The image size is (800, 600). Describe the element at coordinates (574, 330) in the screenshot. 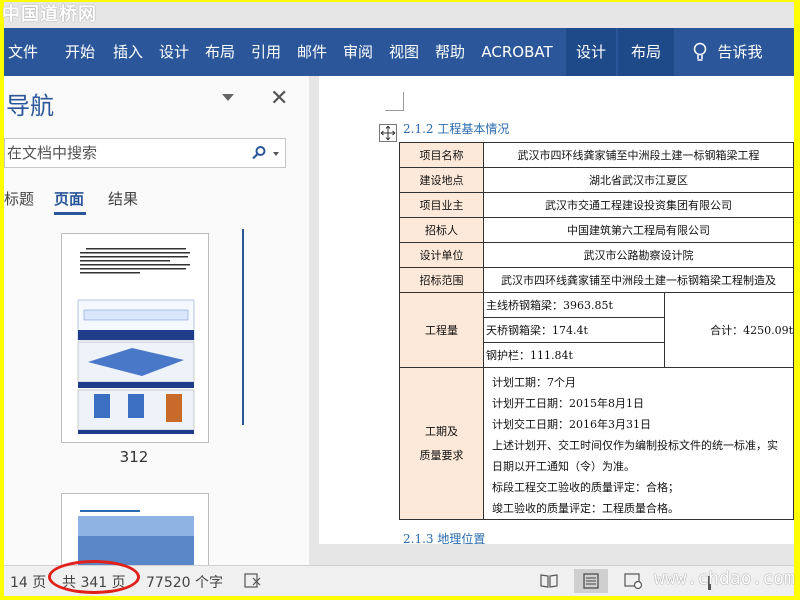

I see `table-cell: 天桥钢箱梁：174.4t` at that location.